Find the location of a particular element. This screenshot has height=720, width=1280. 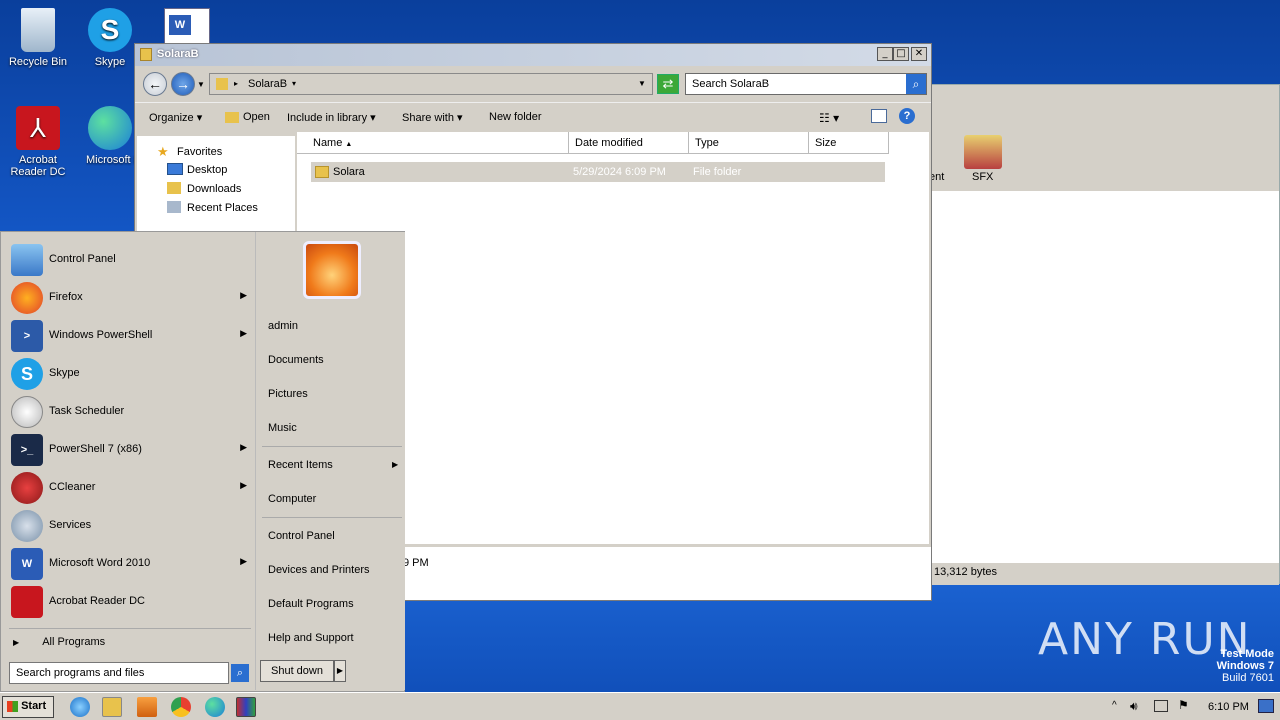

program-powershell-7: >_ PowerShell 7 (x86) ▶ is located at coordinates (131, 450).